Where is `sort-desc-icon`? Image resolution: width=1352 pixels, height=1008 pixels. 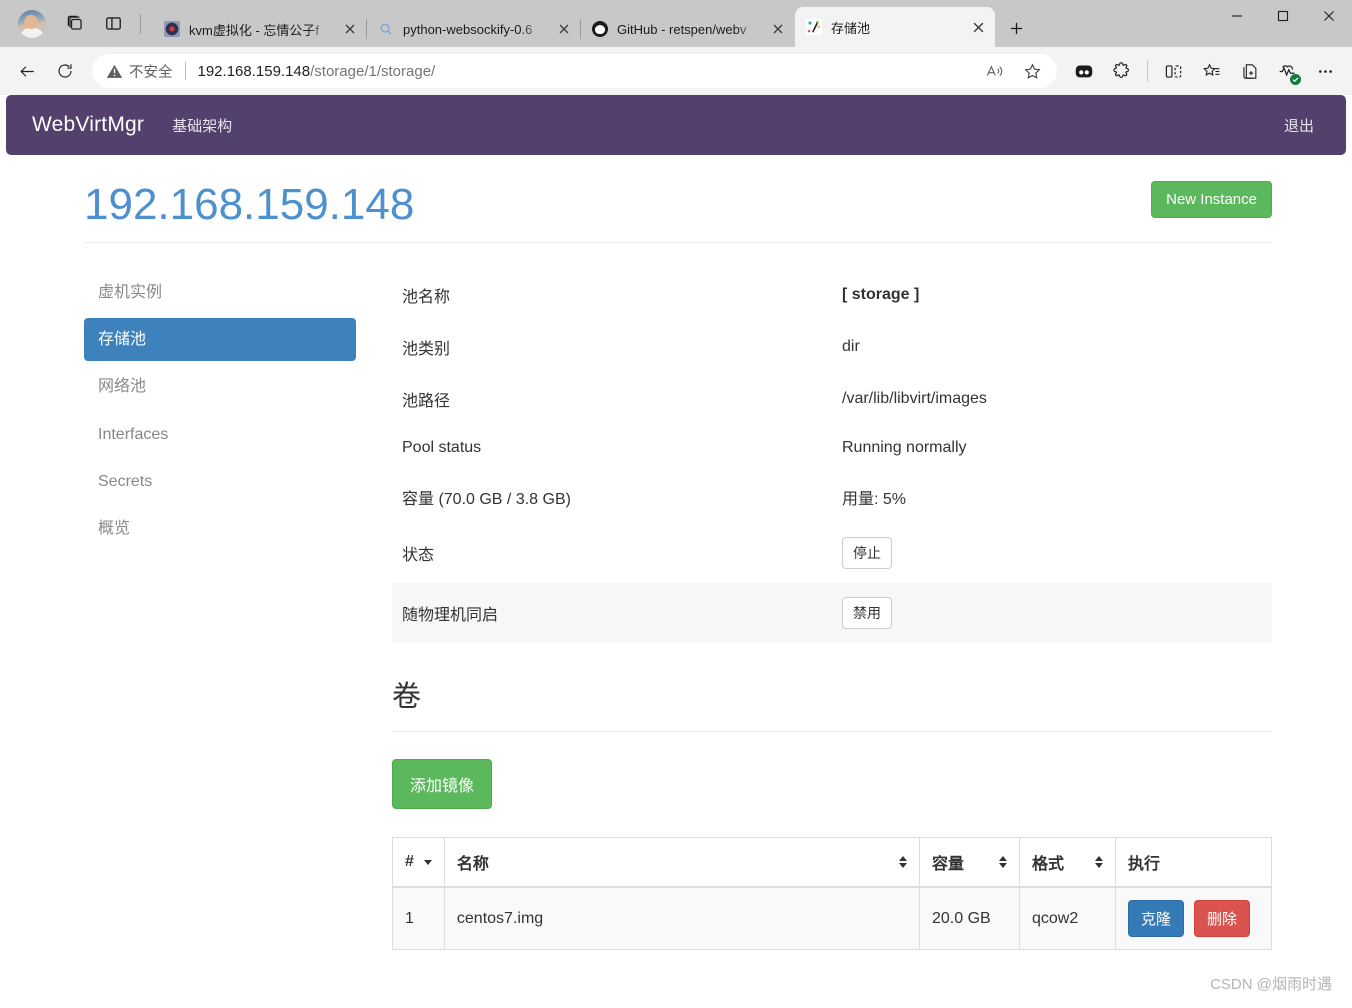 sort-desc-icon is located at coordinates (427, 862).